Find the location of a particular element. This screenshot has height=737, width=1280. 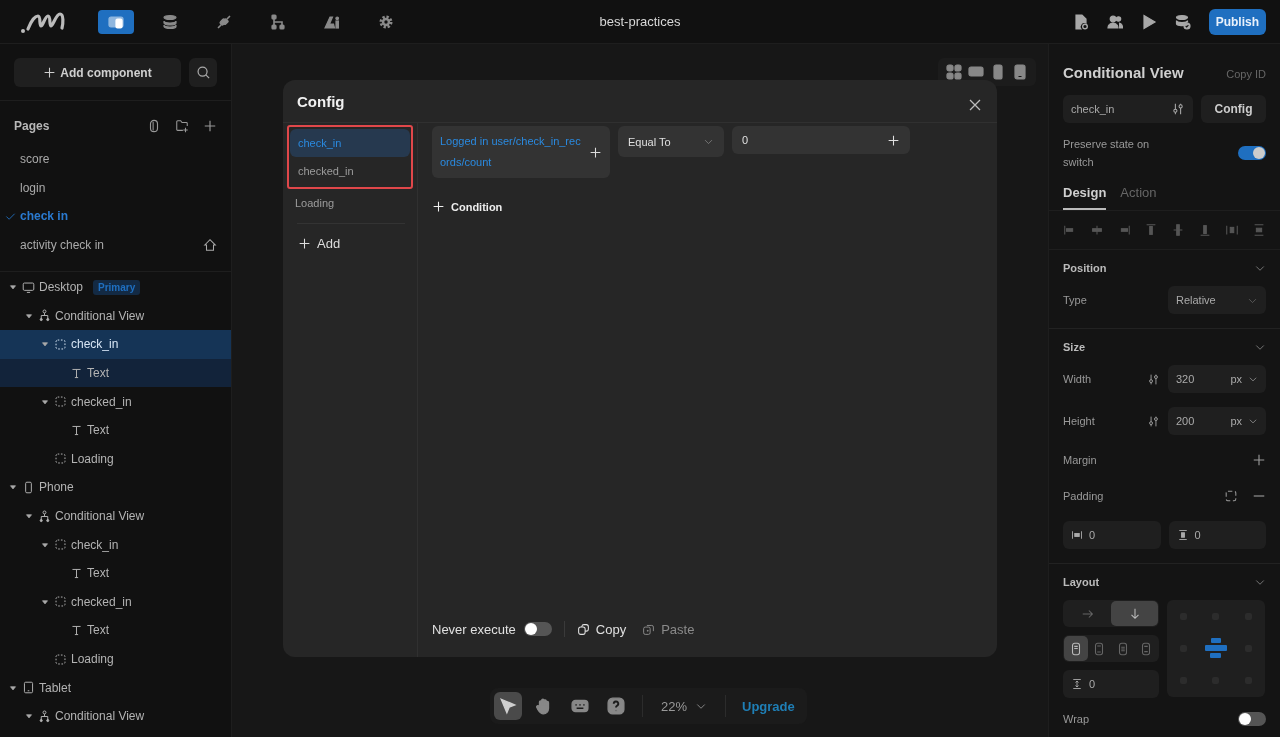

inspector-title: Conditional View is located at coordinates (1123, 72).